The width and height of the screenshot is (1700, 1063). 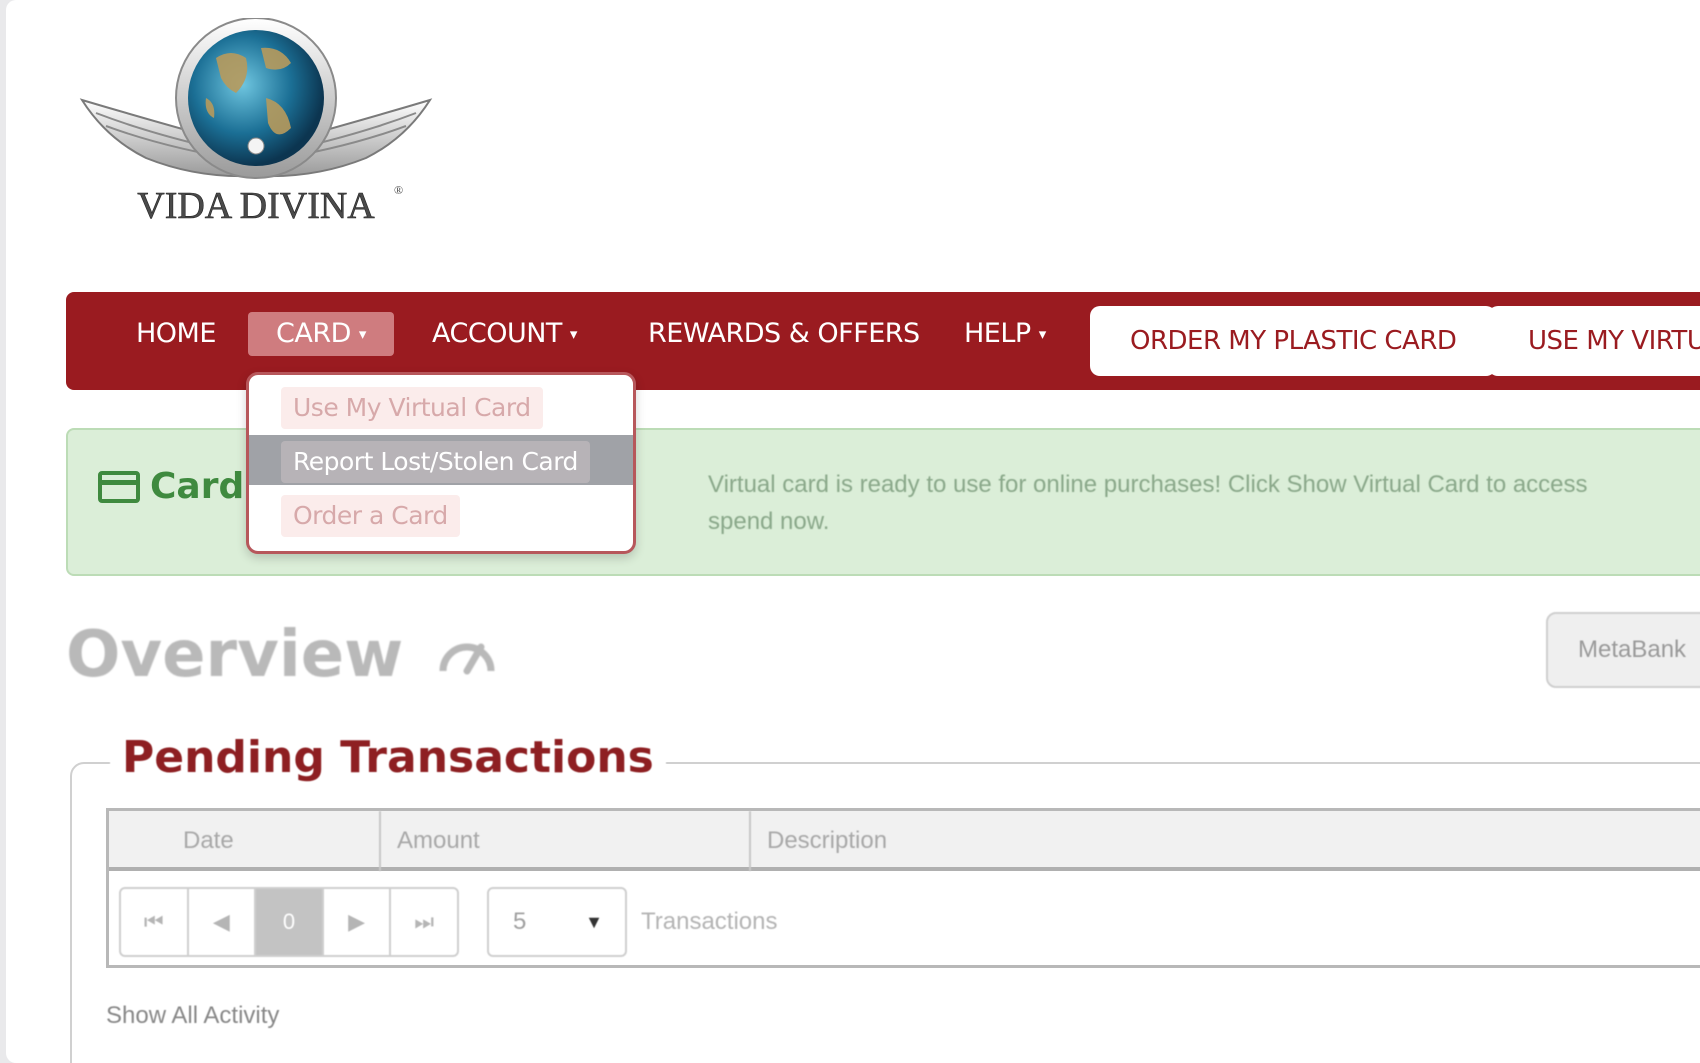 I want to click on current-page: 0, so click(x=290, y=922).